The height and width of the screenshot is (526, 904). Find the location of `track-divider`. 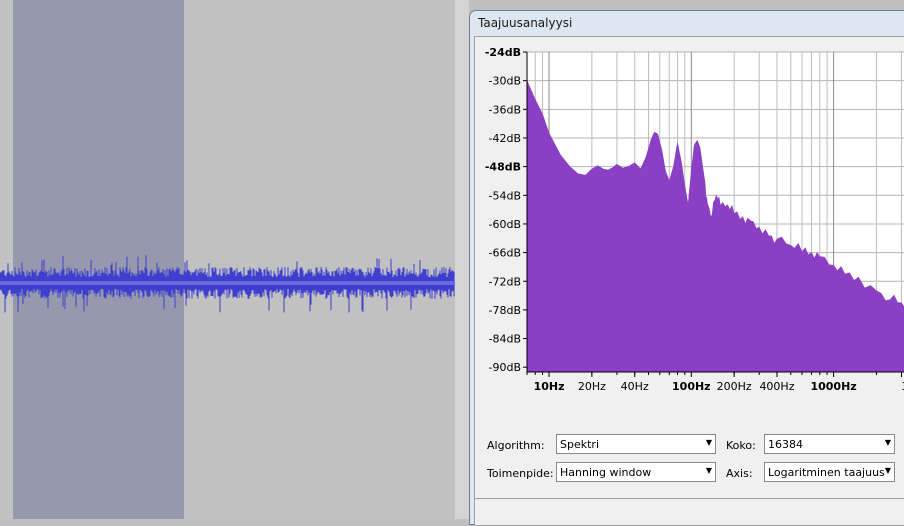

track-divider is located at coordinates (462, 259).